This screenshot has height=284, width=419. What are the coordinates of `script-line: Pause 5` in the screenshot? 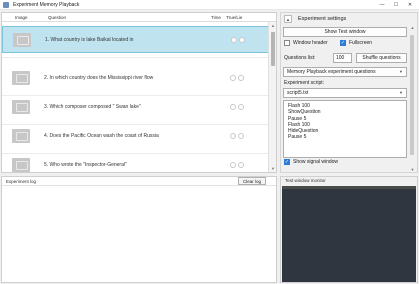 It's located at (297, 137).